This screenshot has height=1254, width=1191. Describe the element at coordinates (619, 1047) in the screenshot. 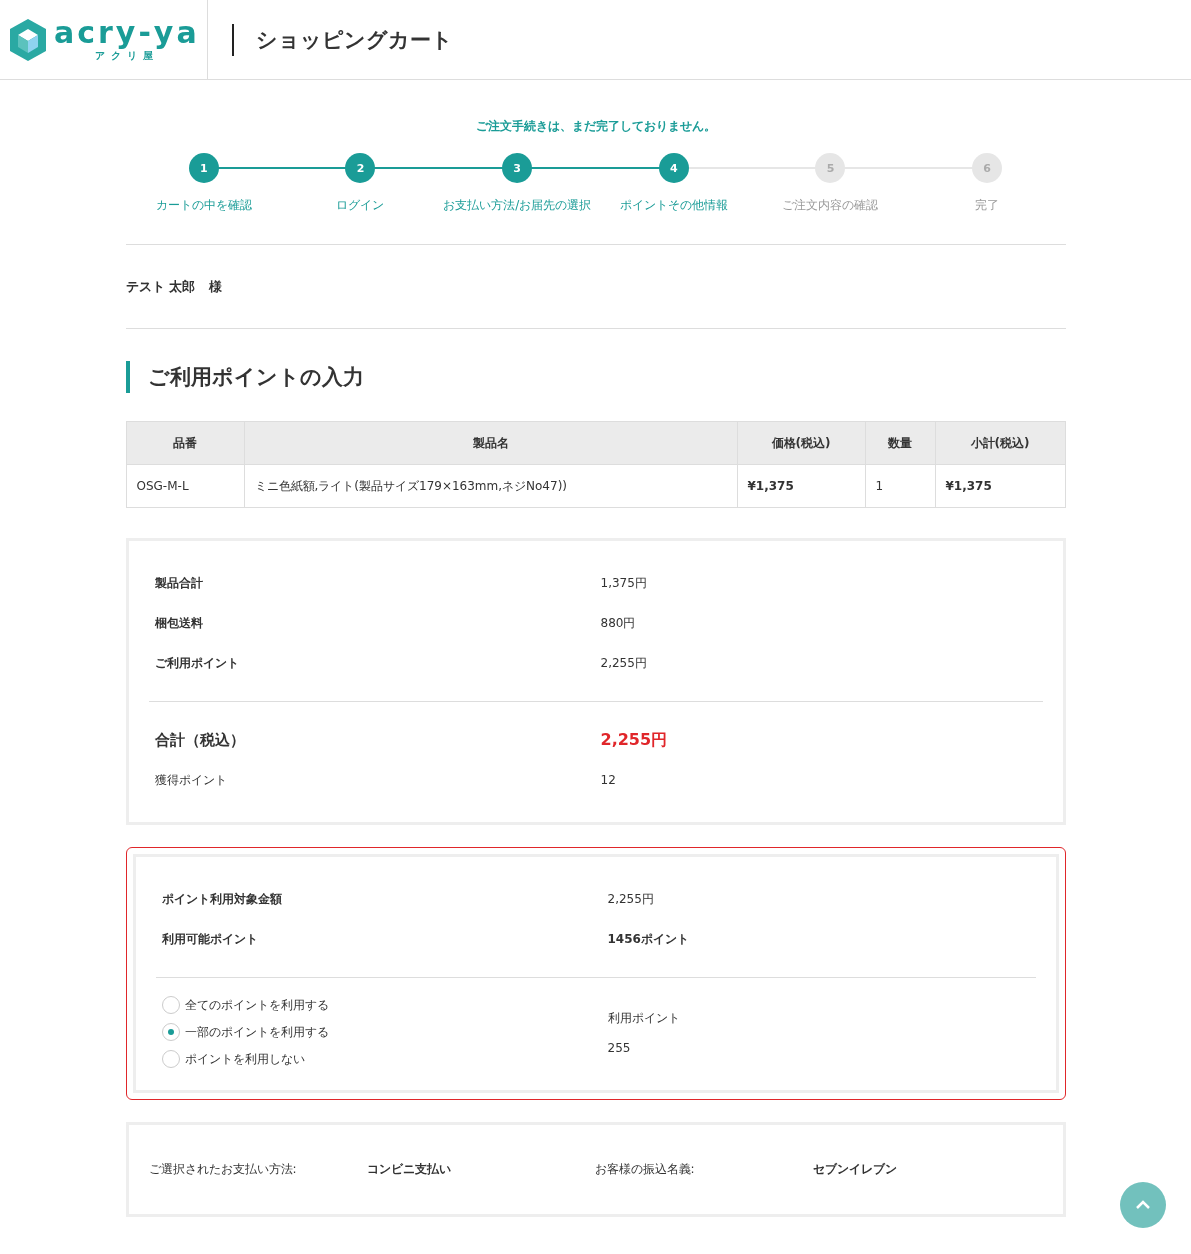

I see `use-points-value: 255` at that location.